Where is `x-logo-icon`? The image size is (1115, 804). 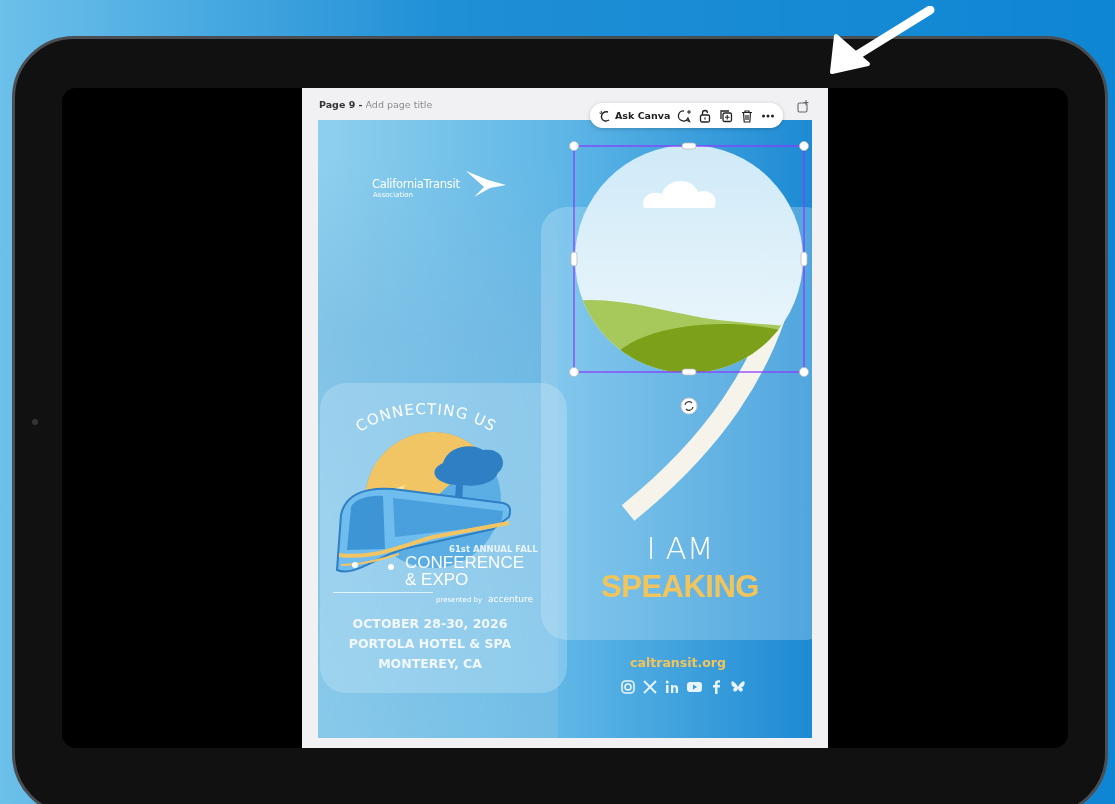 x-logo-icon is located at coordinates (650, 687).